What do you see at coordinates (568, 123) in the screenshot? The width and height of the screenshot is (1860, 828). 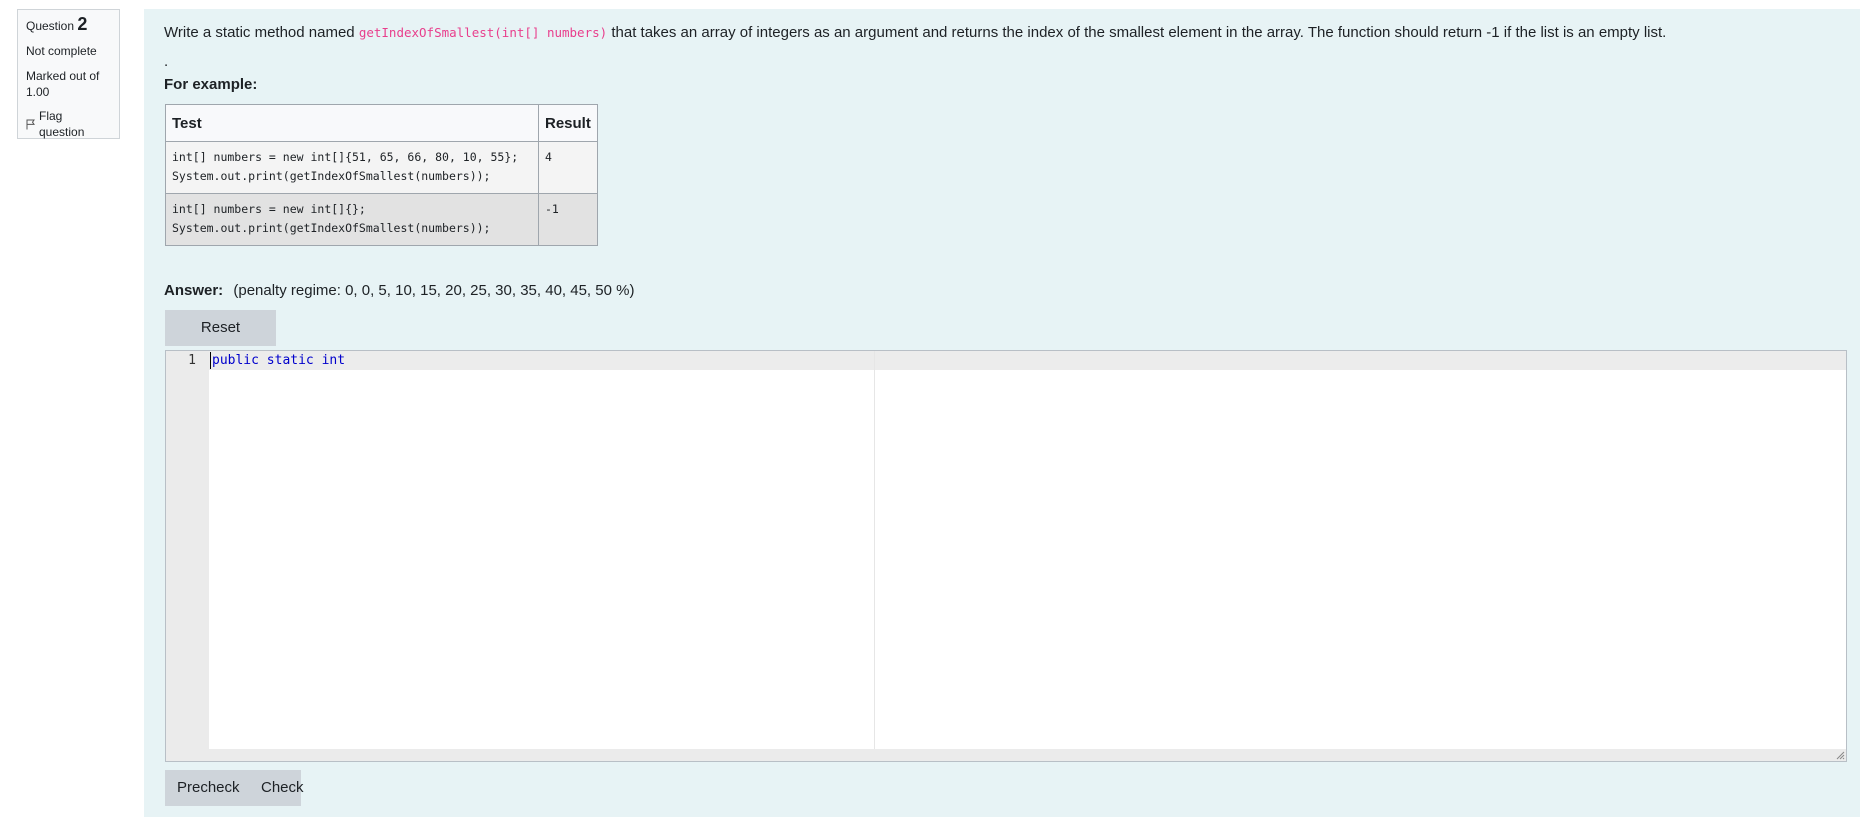 I see `header-result: Result` at bounding box center [568, 123].